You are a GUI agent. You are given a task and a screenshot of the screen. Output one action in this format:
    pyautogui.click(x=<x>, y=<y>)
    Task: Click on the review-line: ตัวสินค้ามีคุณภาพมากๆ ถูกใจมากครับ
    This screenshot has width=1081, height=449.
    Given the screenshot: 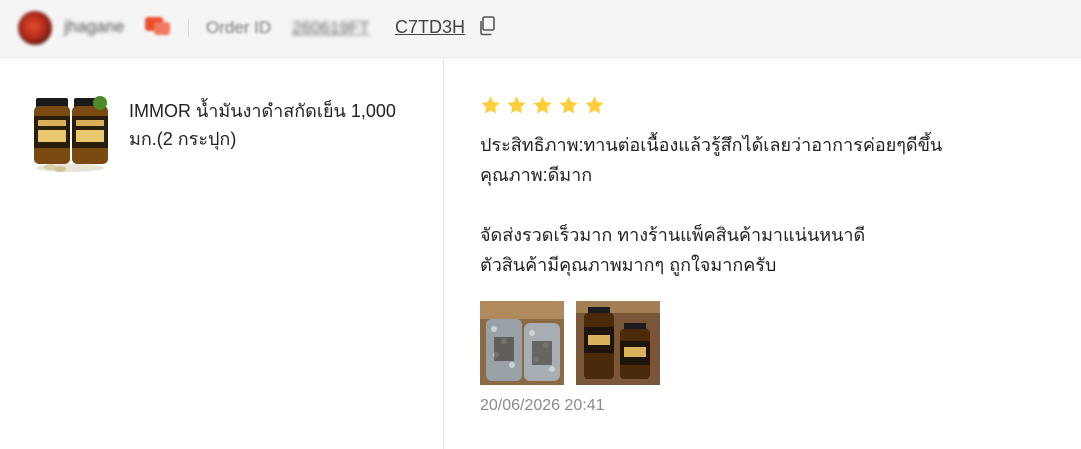 What is the action you would take?
    pyautogui.click(x=628, y=265)
    